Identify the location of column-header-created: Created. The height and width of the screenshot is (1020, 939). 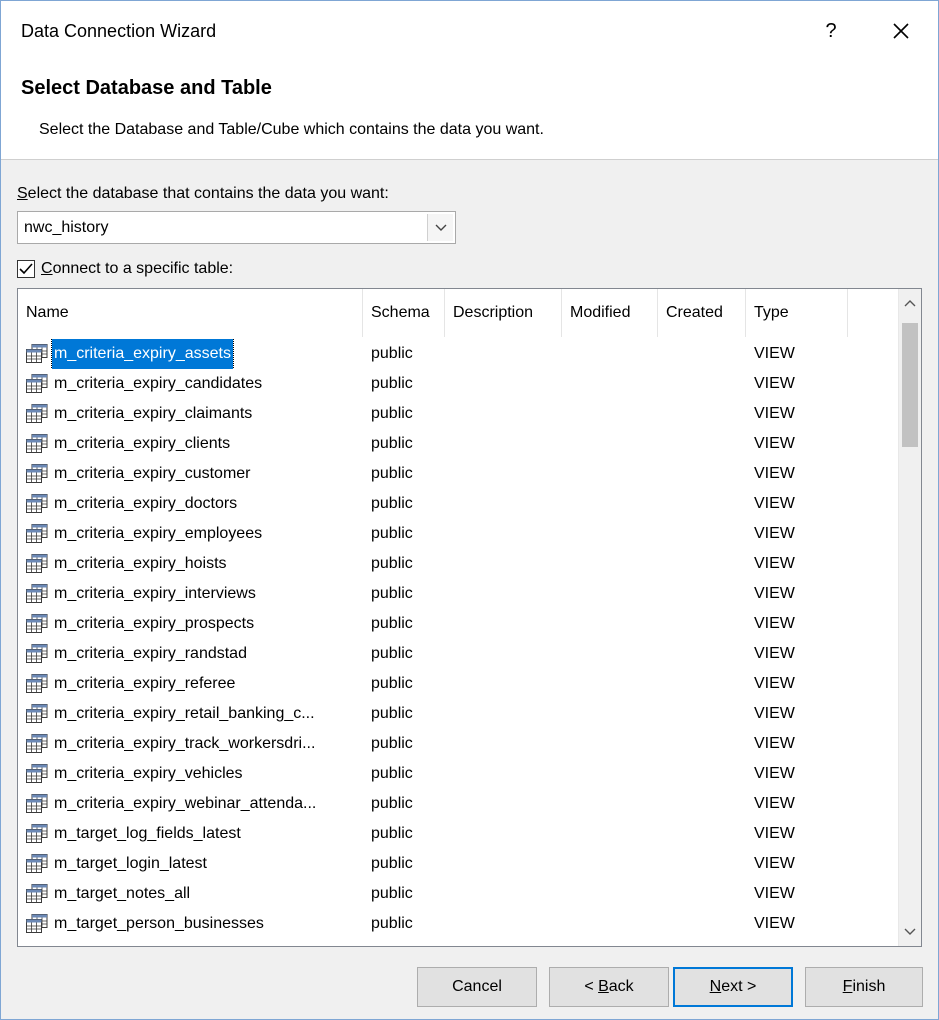
(702, 313).